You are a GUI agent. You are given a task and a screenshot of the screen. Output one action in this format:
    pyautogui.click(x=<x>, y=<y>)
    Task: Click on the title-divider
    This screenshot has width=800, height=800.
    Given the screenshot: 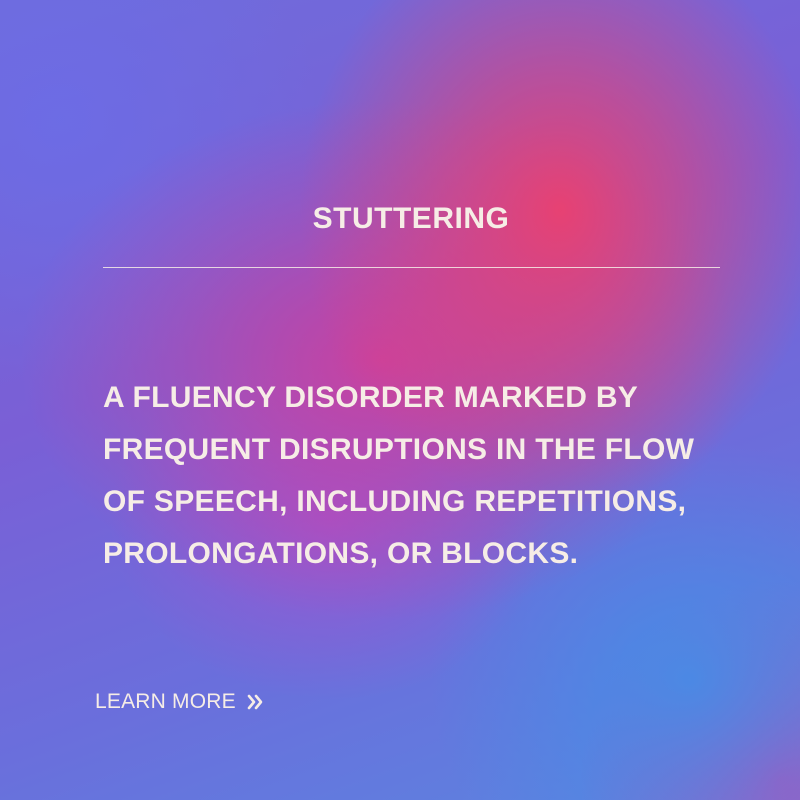 What is the action you would take?
    pyautogui.click(x=411, y=267)
    